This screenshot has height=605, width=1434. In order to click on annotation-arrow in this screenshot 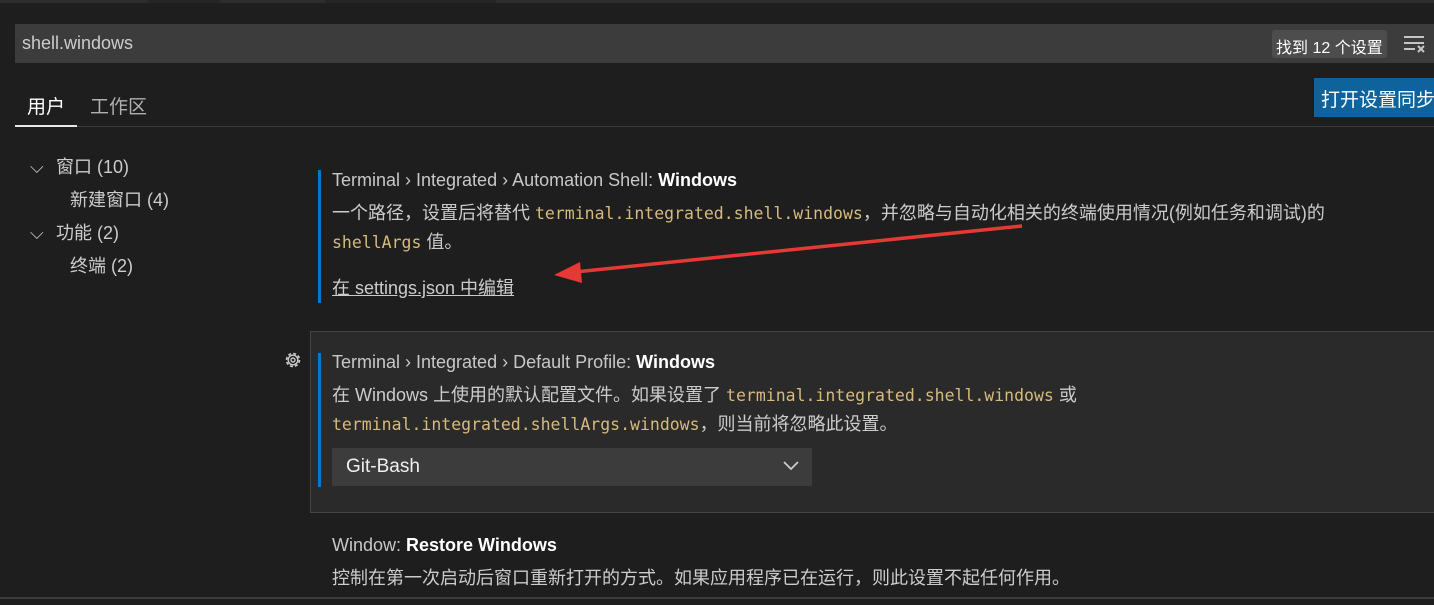, I will do `click(788, 253)`.